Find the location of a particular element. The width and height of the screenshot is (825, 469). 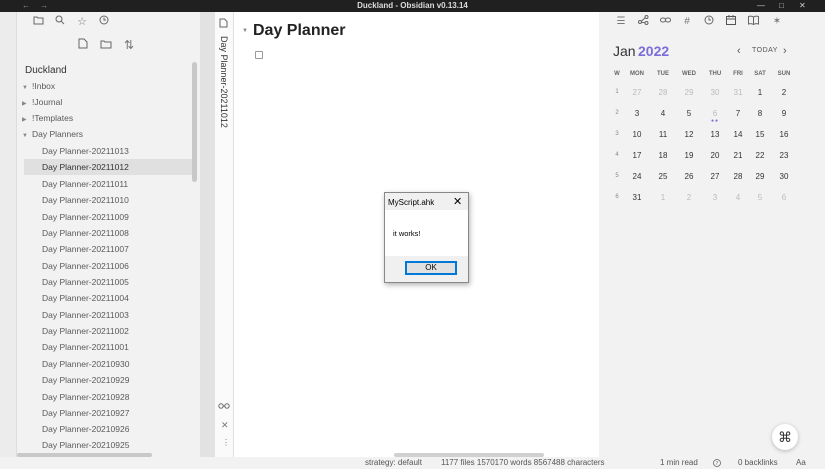

calendar-week-number: 4 is located at coordinates (617, 155).